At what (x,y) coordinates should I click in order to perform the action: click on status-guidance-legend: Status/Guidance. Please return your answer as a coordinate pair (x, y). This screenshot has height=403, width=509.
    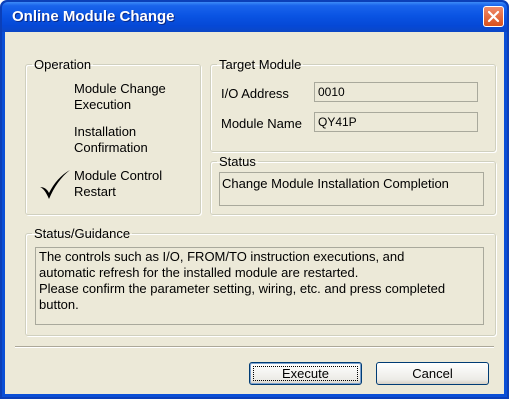
    Looking at the image, I should click on (82, 233).